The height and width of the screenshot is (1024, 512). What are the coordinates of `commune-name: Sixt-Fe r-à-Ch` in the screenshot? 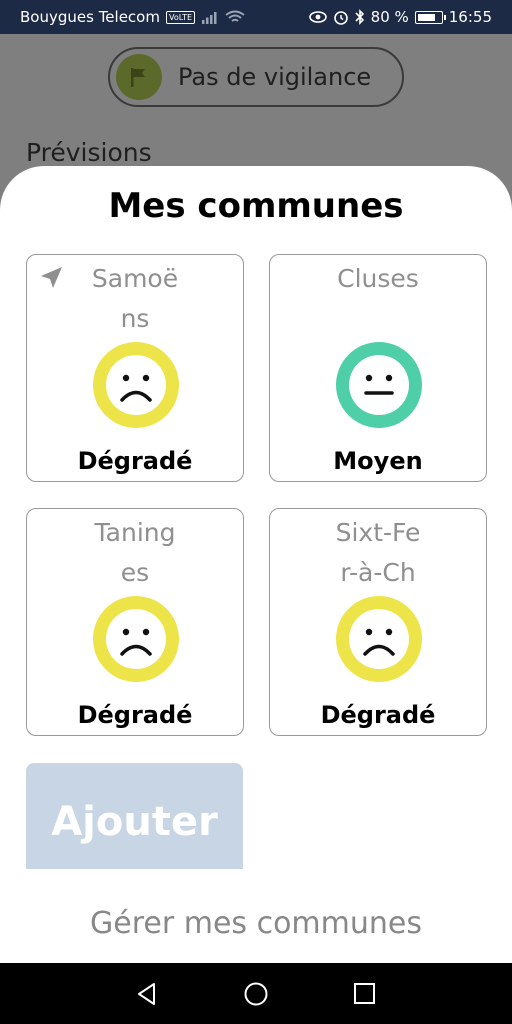 It's located at (378, 553).